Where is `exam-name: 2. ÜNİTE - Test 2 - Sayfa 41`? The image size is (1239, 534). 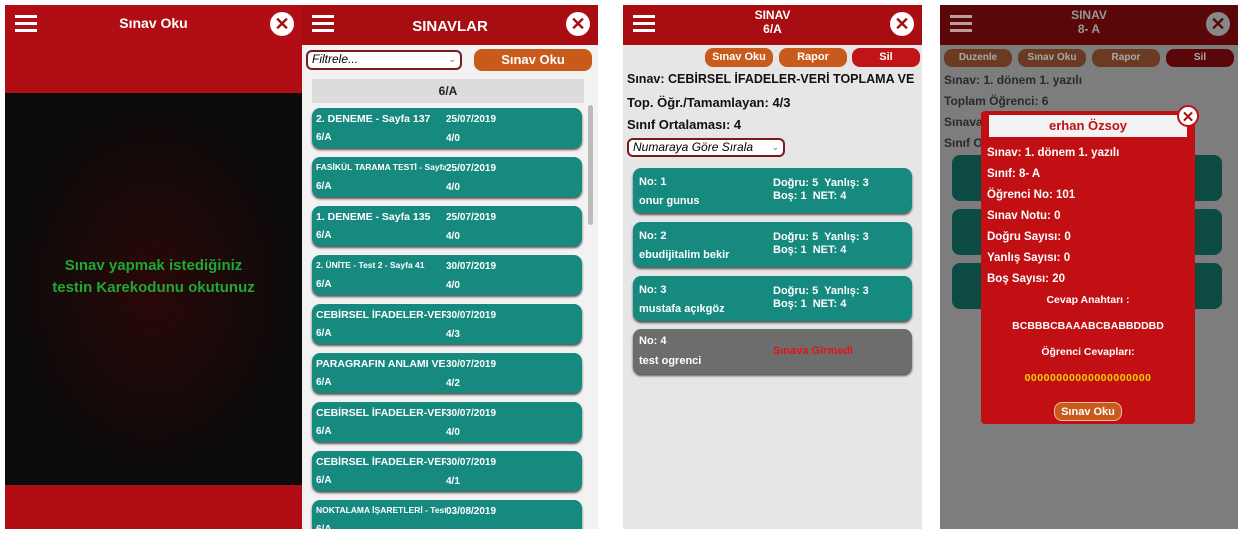
exam-name: 2. ÜNİTE - Test 2 - Sayfa 41 is located at coordinates (370, 265).